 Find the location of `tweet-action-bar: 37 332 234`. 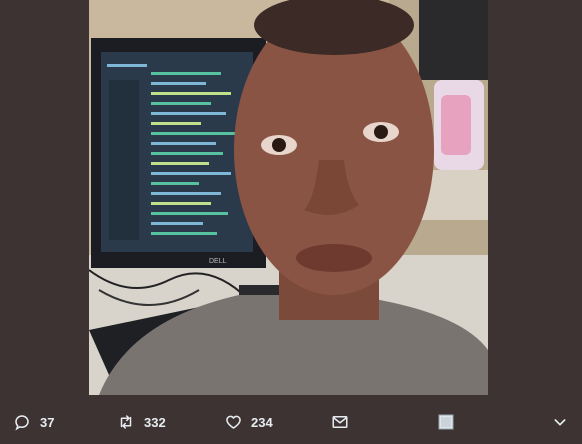

tweet-action-bar: 37 332 234 is located at coordinates (291, 422).